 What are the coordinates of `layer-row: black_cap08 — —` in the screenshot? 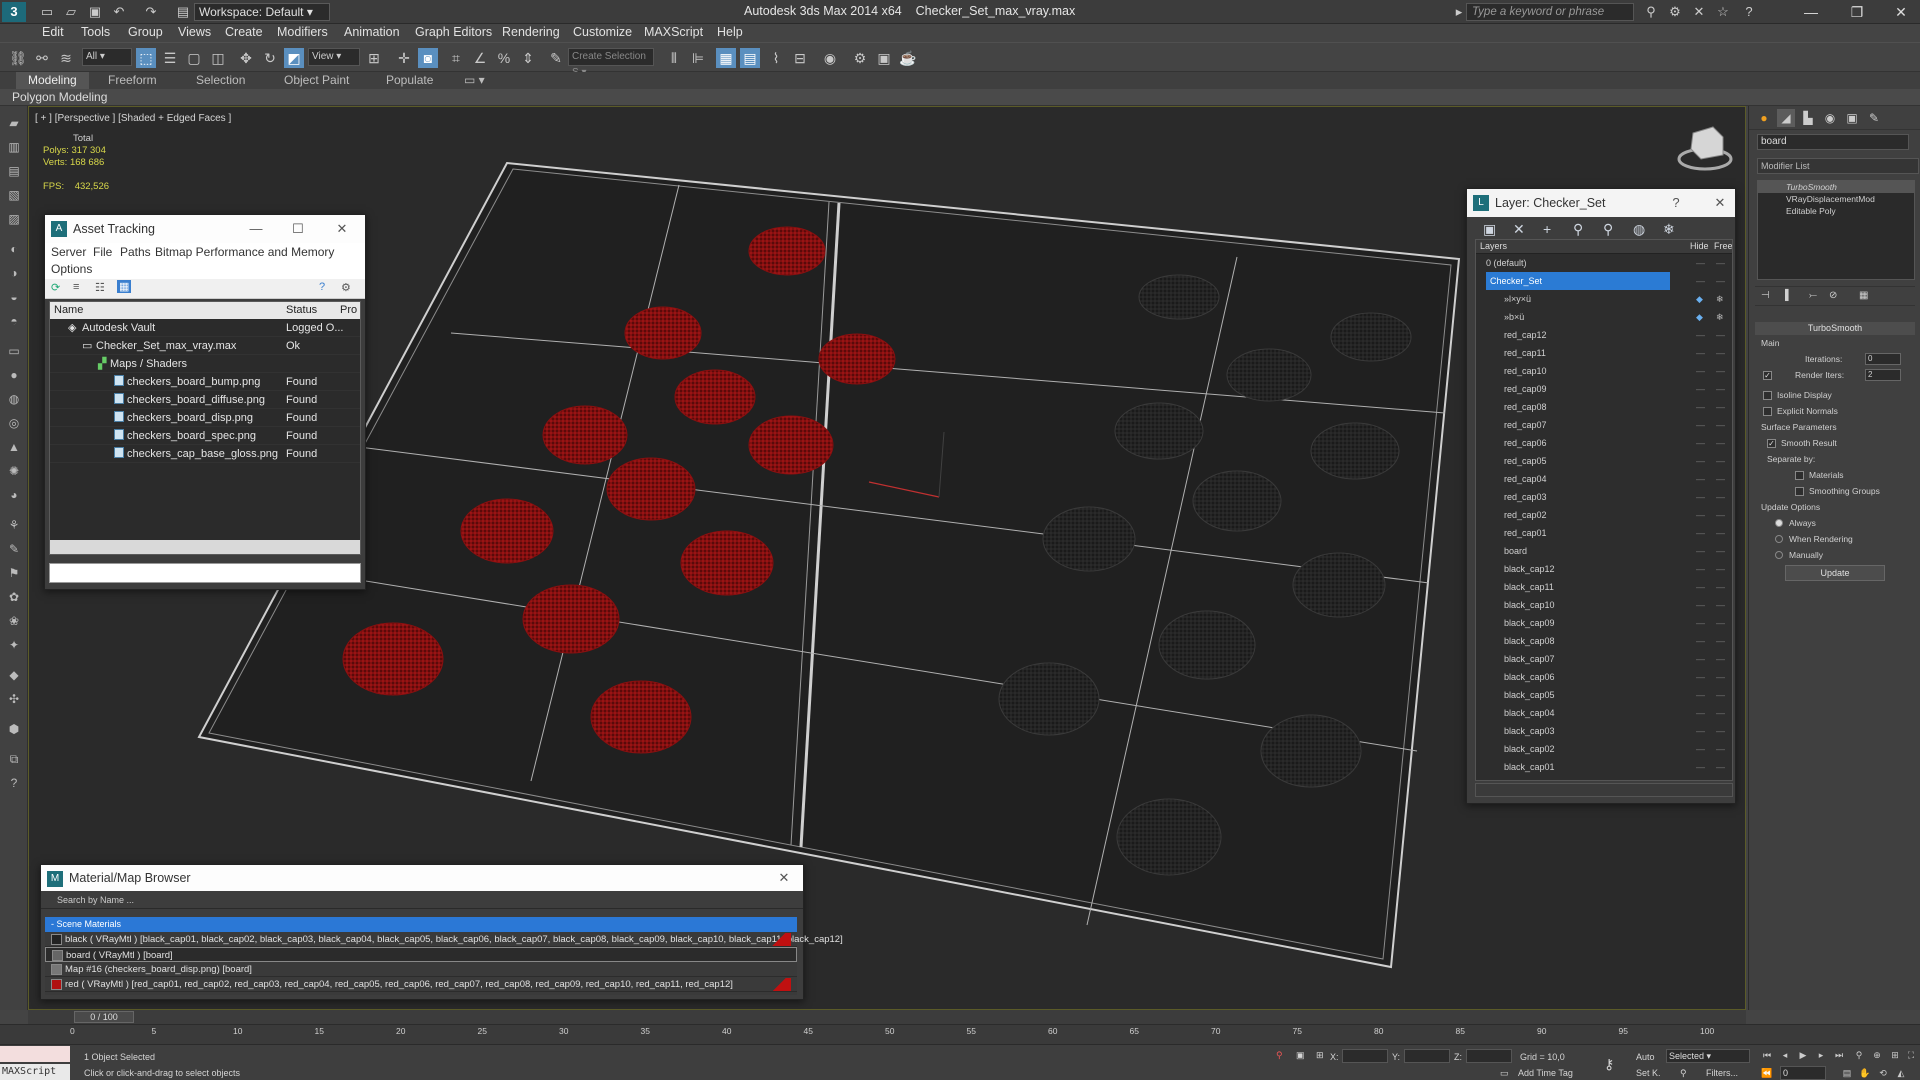 It's located at (1604, 641).